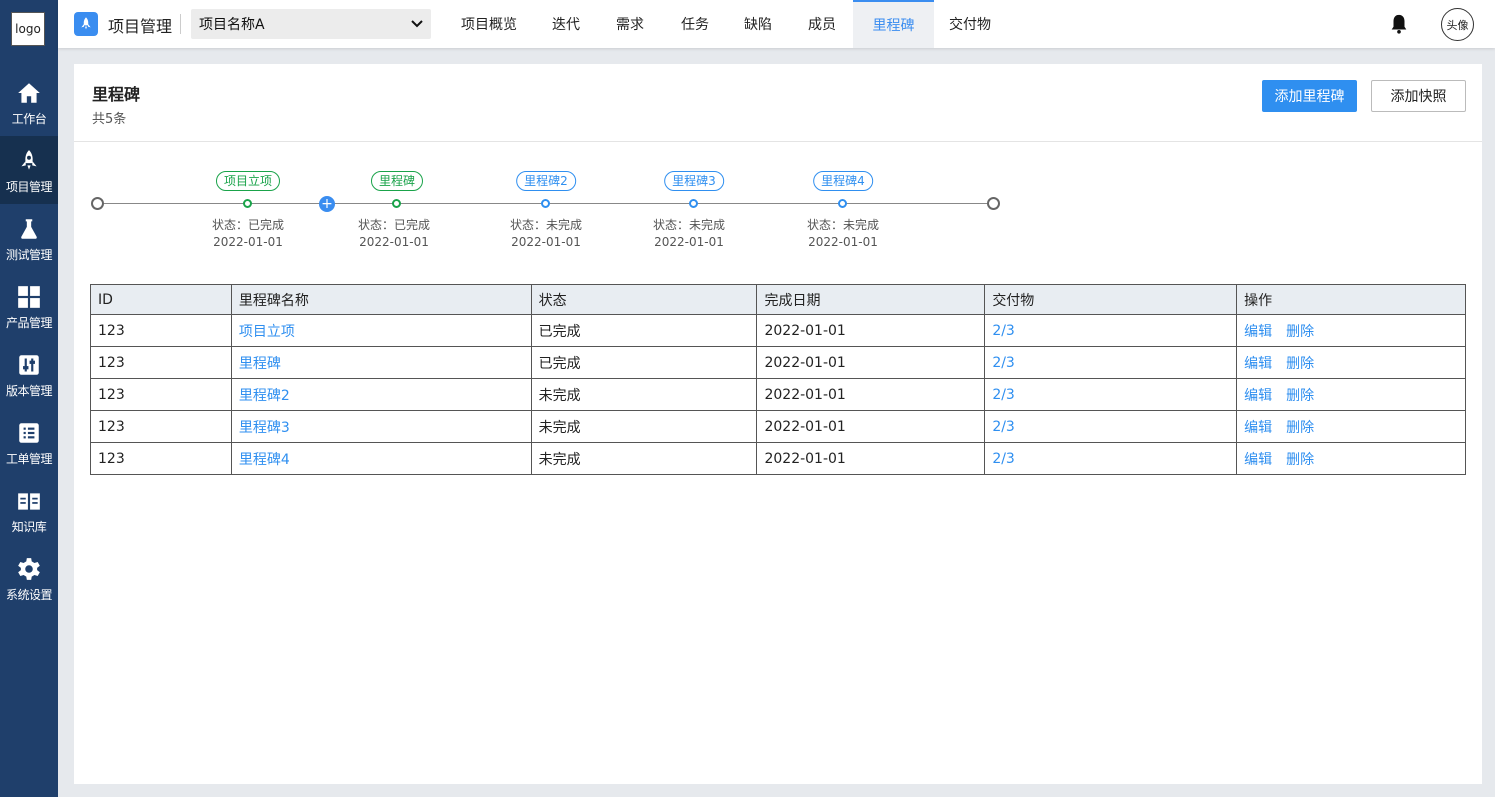  Describe the element at coordinates (29, 595) in the screenshot. I see `sidebar-item-label: 系统设置` at that location.